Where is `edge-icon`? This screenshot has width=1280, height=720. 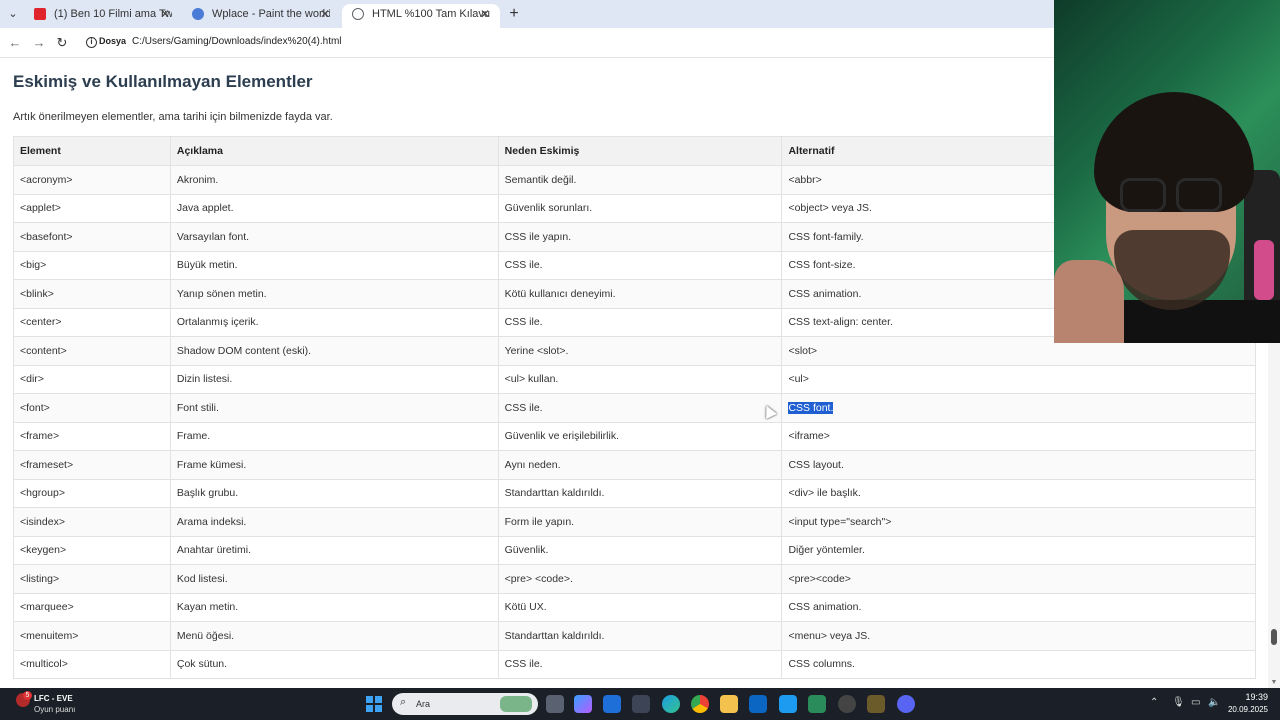
edge-icon is located at coordinates (671, 704).